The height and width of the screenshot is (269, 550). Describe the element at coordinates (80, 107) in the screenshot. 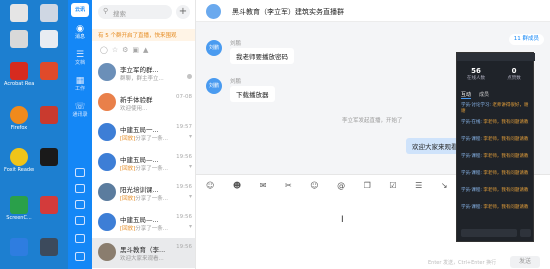

I see `contacts-icon: ☏` at that location.